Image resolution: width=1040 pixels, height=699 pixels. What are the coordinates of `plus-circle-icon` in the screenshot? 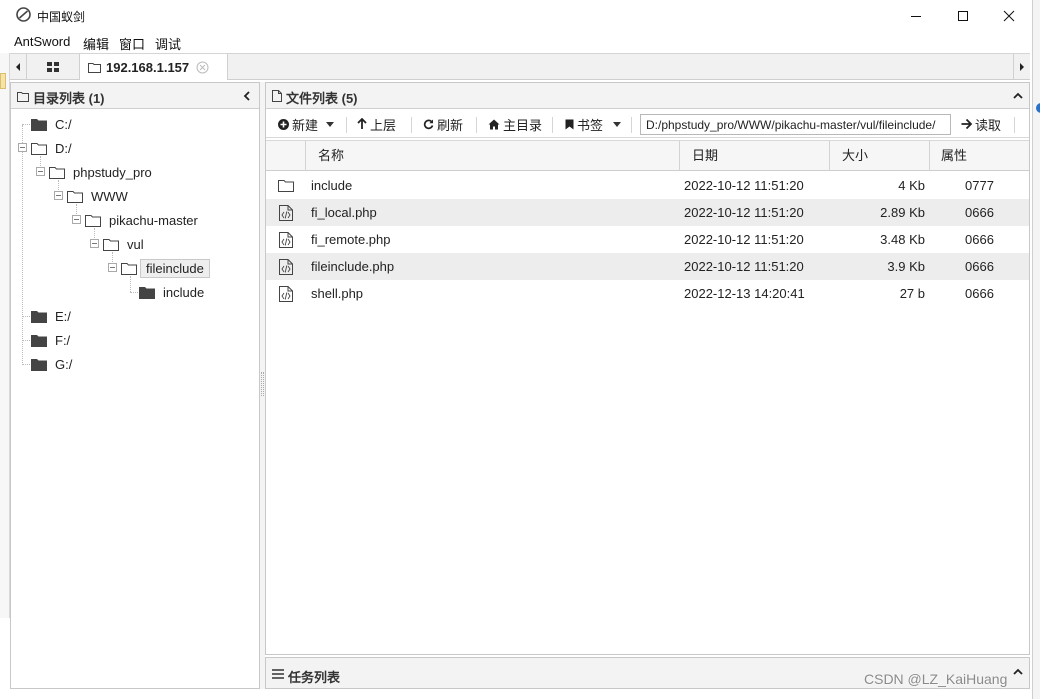 It's located at (283, 124).